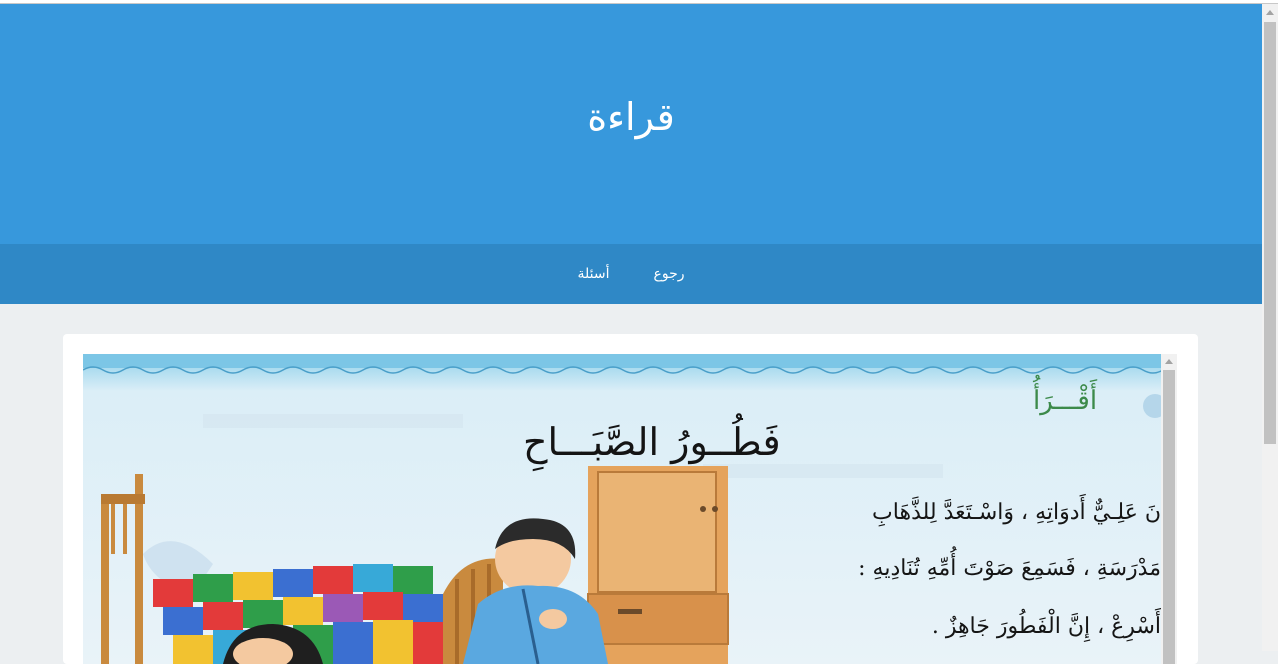 The width and height of the screenshot is (1278, 664). Describe the element at coordinates (1046, 626) in the screenshot. I see `story-line: أَسْرِعْ ، إِنَّ الْفَطُورَ جَاهِزٌ .` at that location.